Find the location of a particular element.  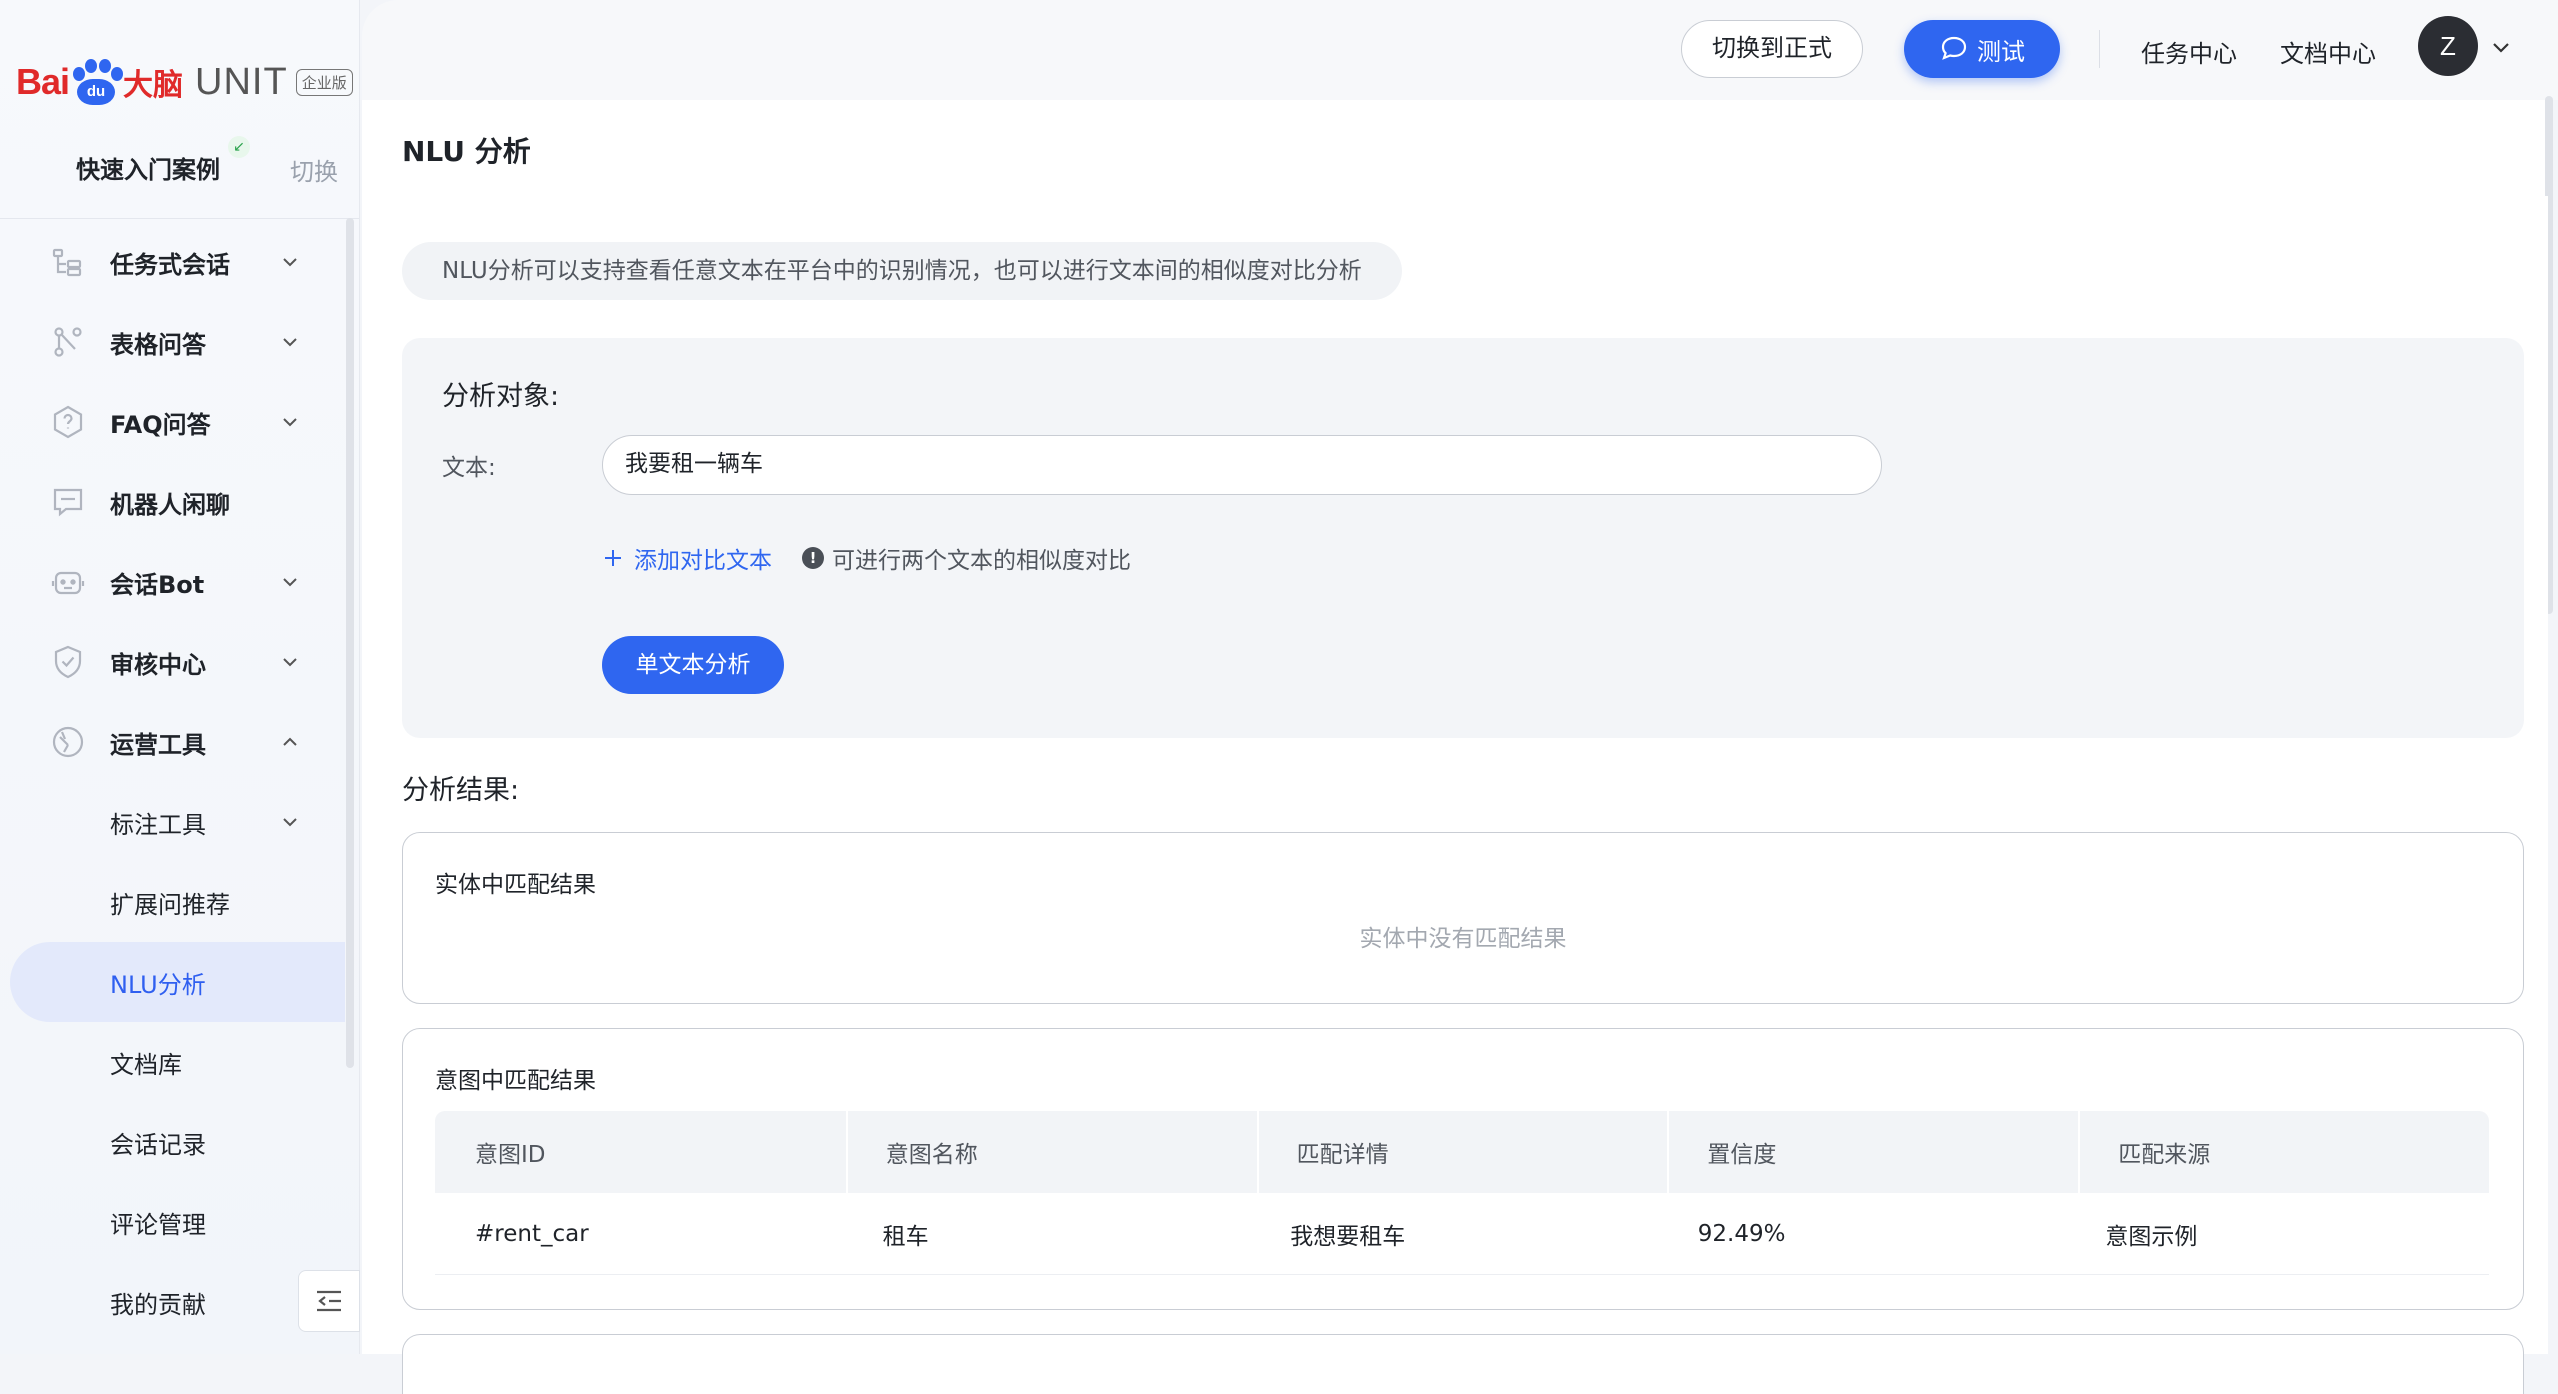

sidebar-subitem-label: 扩展问推荐 is located at coordinates (170, 904).